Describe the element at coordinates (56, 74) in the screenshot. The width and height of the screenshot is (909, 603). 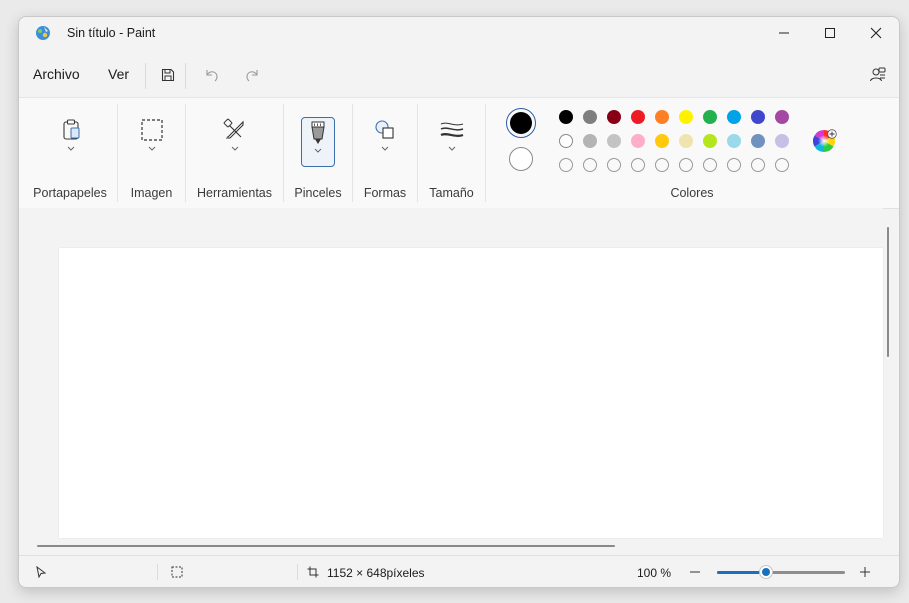
I see `menu-archivo: Archivo` at that location.